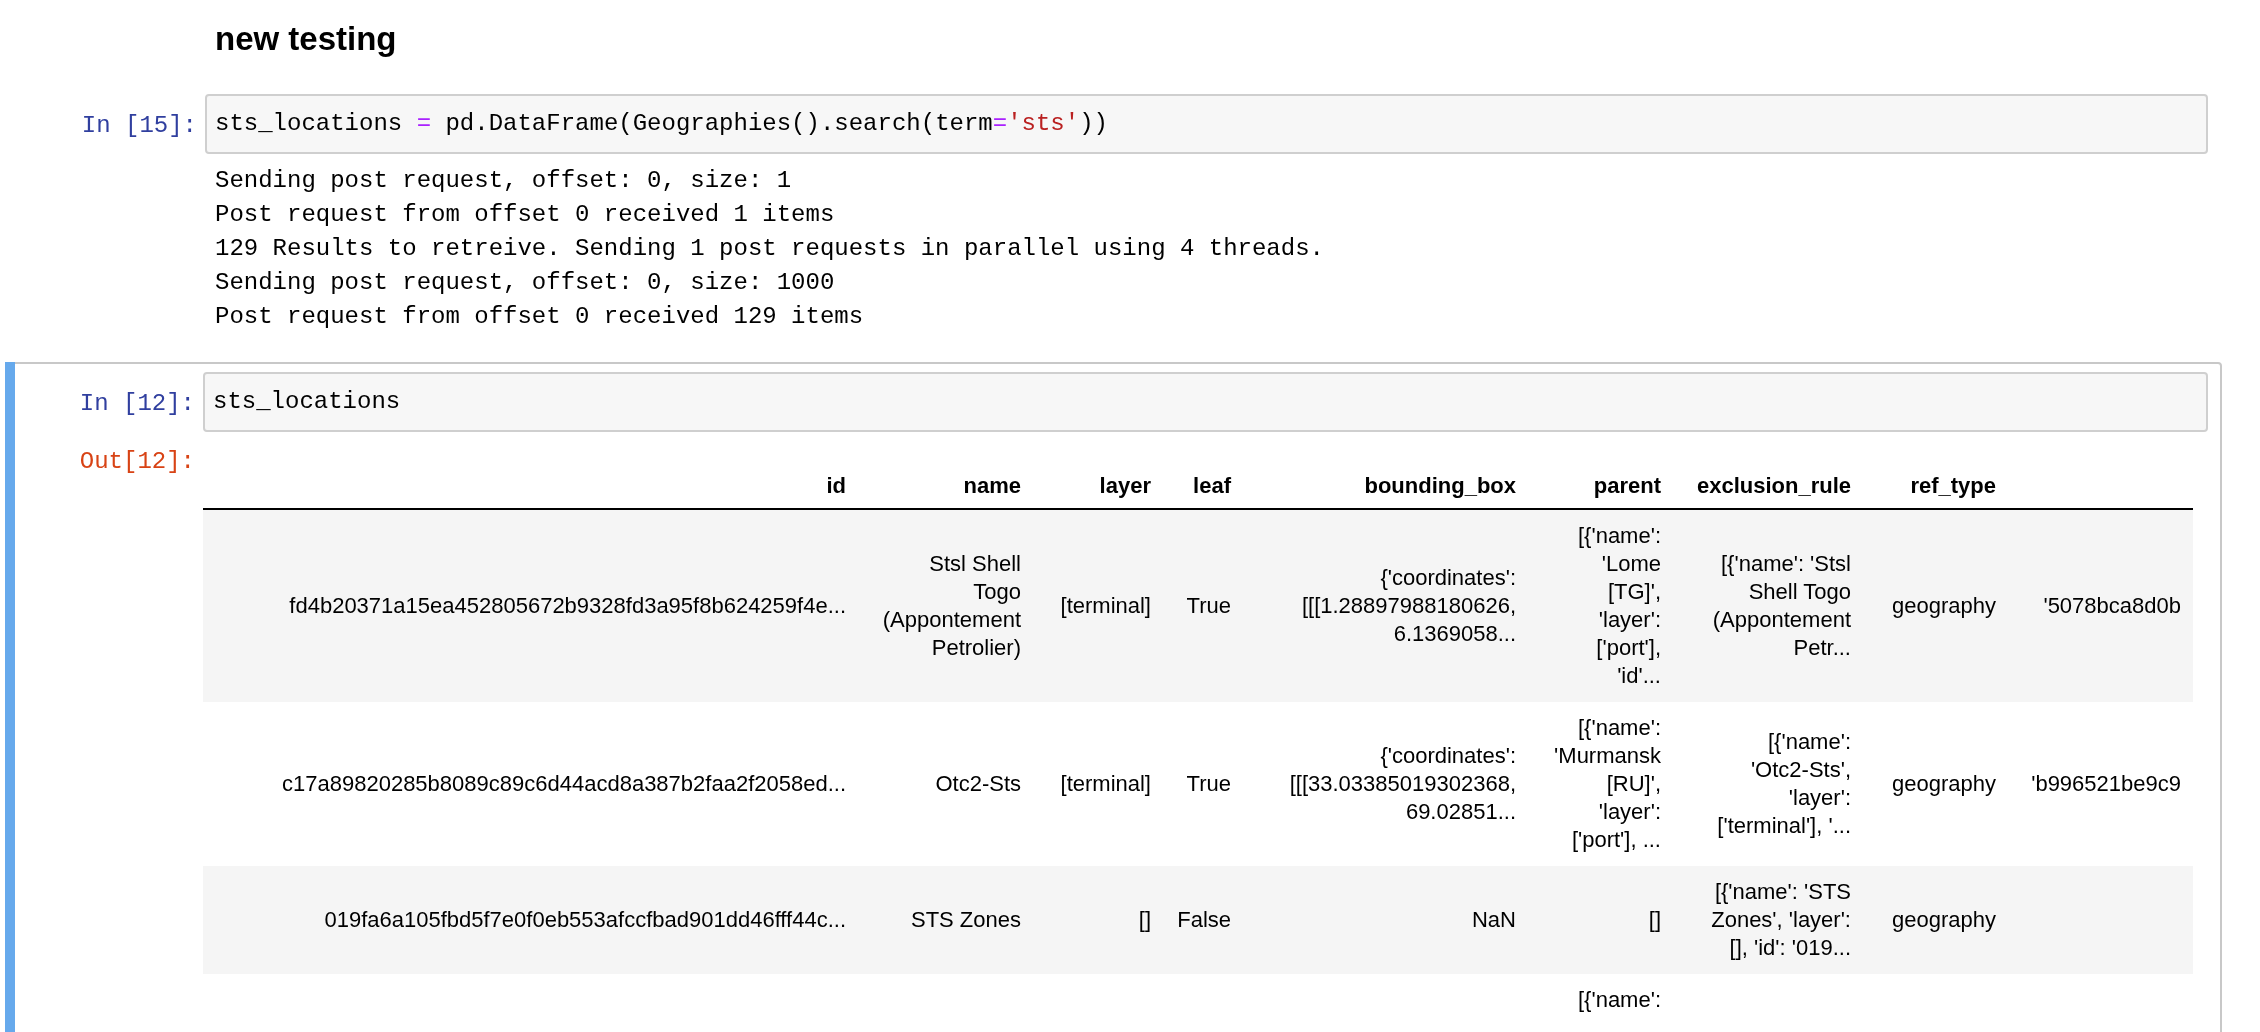 Image resolution: width=2260 pixels, height=1032 pixels. Describe the element at coordinates (978, 783) in the screenshot. I see `table-cell: Otc2-Sts` at that location.